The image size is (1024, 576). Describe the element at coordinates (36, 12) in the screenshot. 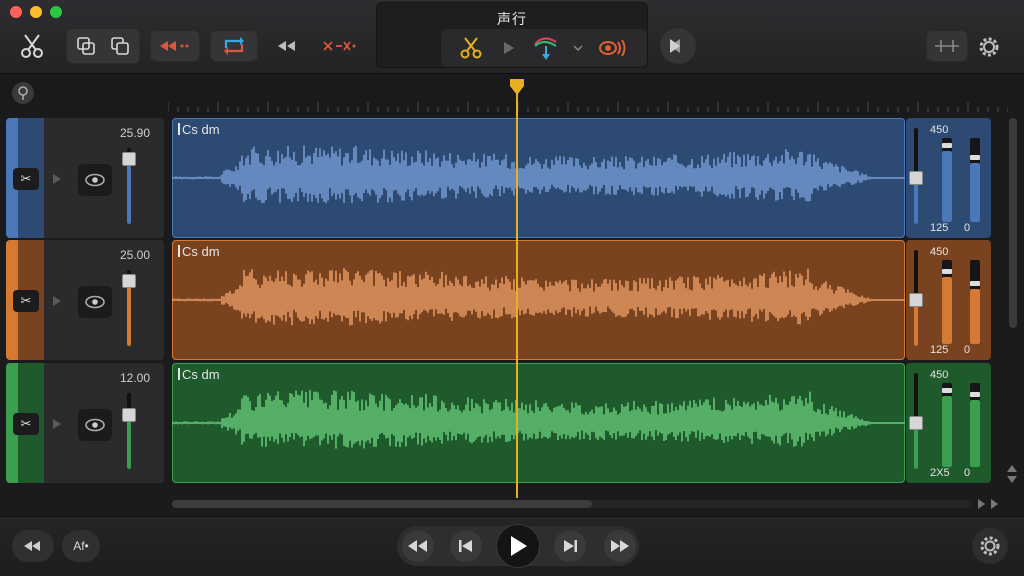

I see `minimize-window-button` at that location.